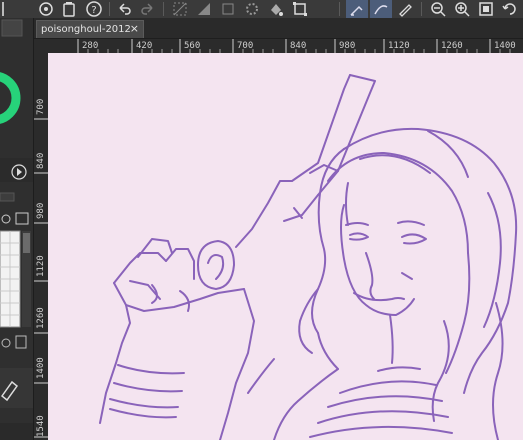 This screenshot has width=523, height=440. What do you see at coordinates (438, 9) in the screenshot?
I see `zoom-out-icon` at bounding box center [438, 9].